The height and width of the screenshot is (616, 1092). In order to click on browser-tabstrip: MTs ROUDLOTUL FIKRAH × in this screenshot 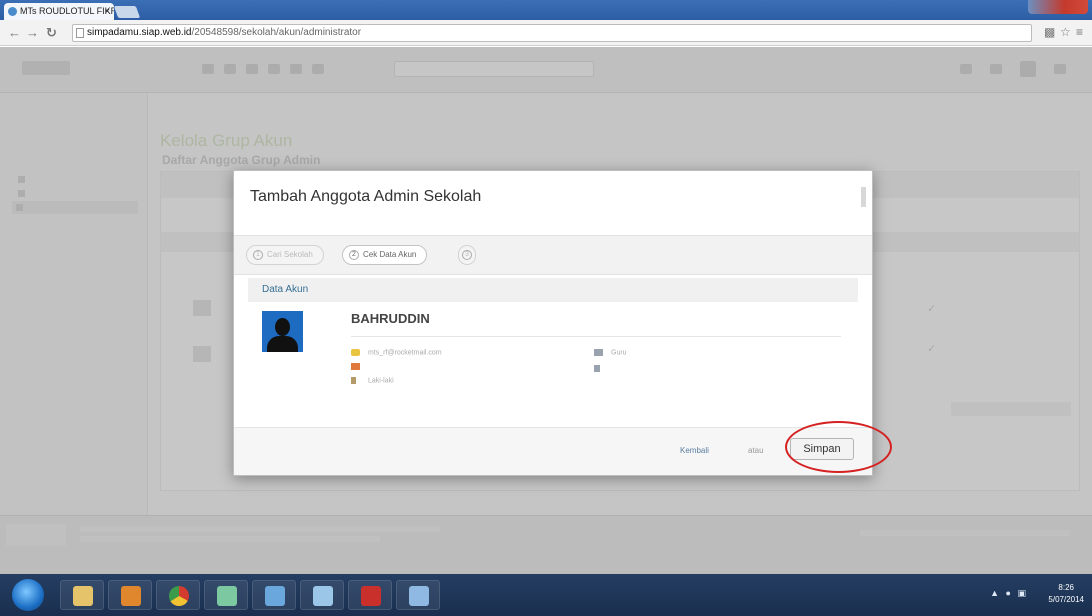, I will do `click(546, 10)`.